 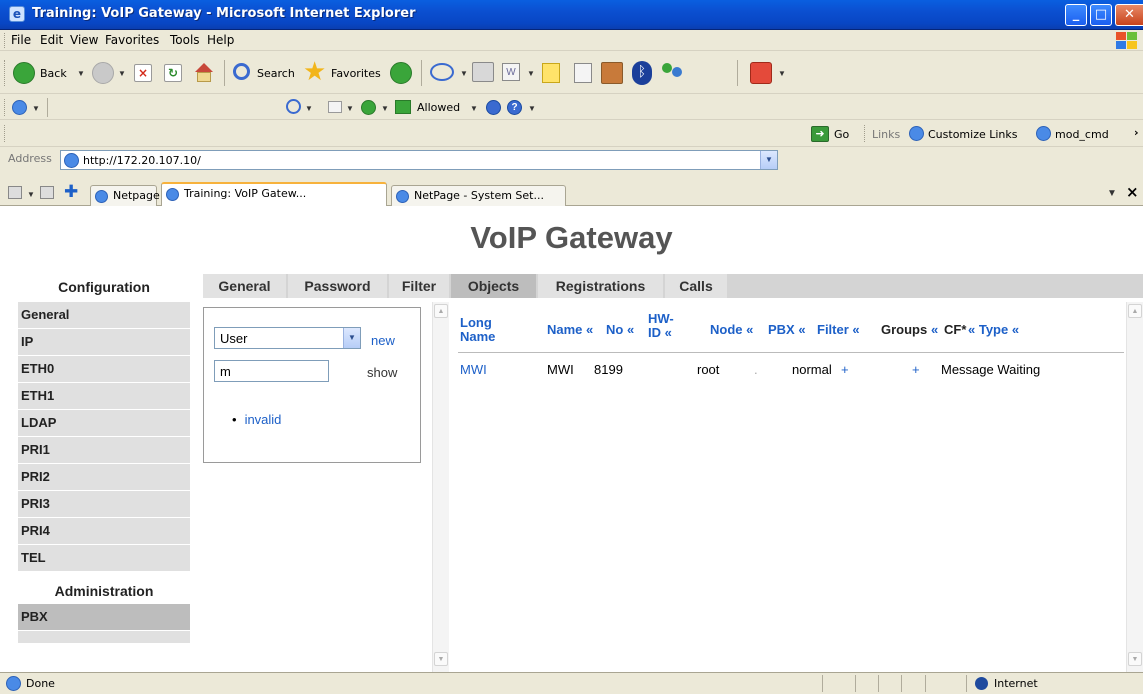 I want to click on show-link: show, so click(x=382, y=372).